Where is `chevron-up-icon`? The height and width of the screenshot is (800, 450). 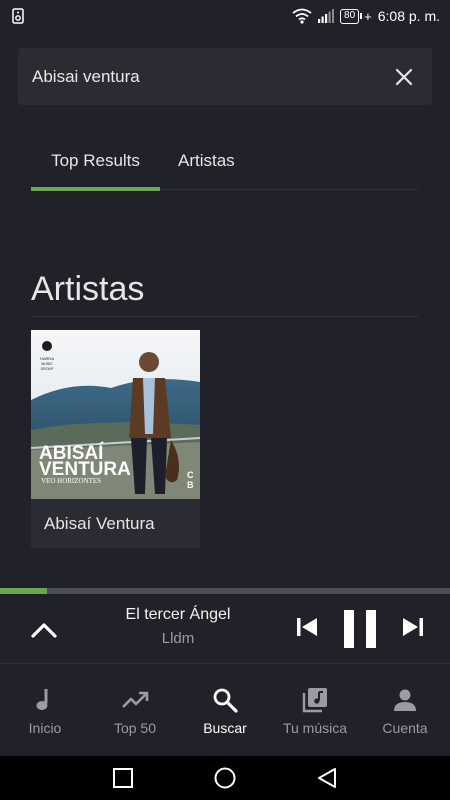
chevron-up-icon is located at coordinates (44, 630).